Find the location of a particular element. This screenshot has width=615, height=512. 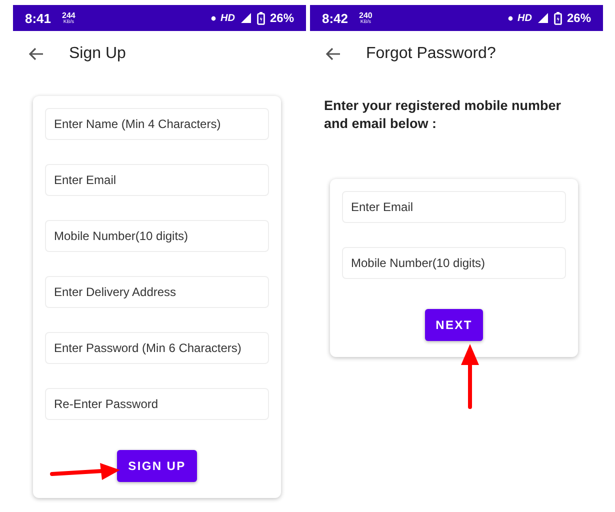

submit-button: NEXT is located at coordinates (454, 325).